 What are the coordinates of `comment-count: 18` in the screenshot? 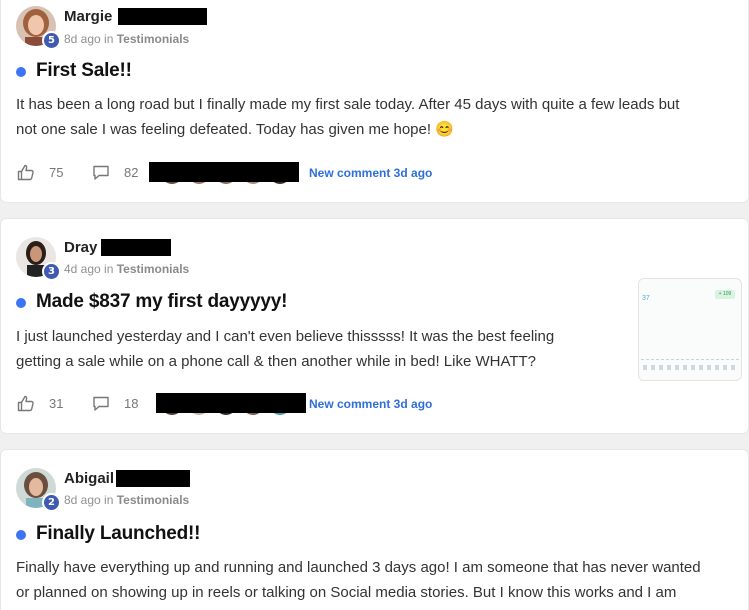 It's located at (131, 403).